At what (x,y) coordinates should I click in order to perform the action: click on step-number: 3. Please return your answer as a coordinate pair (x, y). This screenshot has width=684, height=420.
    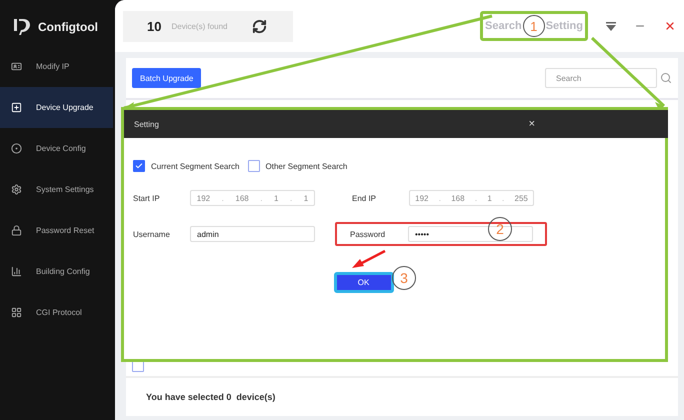
    Looking at the image, I should click on (404, 278).